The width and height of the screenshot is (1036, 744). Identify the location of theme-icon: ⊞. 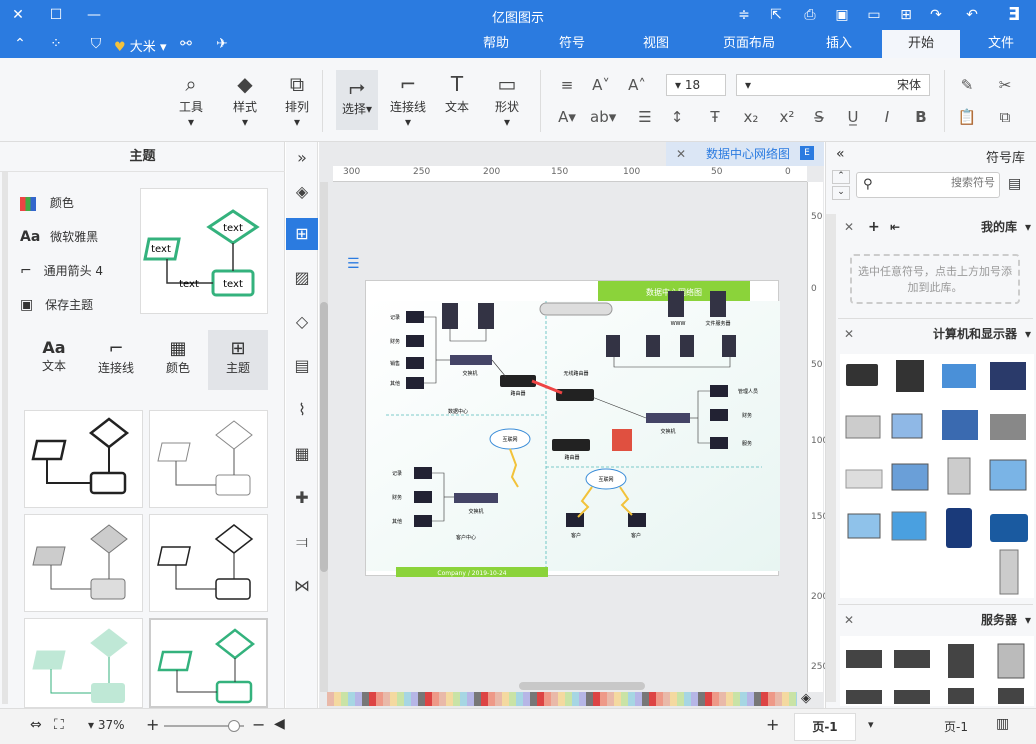
(302, 234).